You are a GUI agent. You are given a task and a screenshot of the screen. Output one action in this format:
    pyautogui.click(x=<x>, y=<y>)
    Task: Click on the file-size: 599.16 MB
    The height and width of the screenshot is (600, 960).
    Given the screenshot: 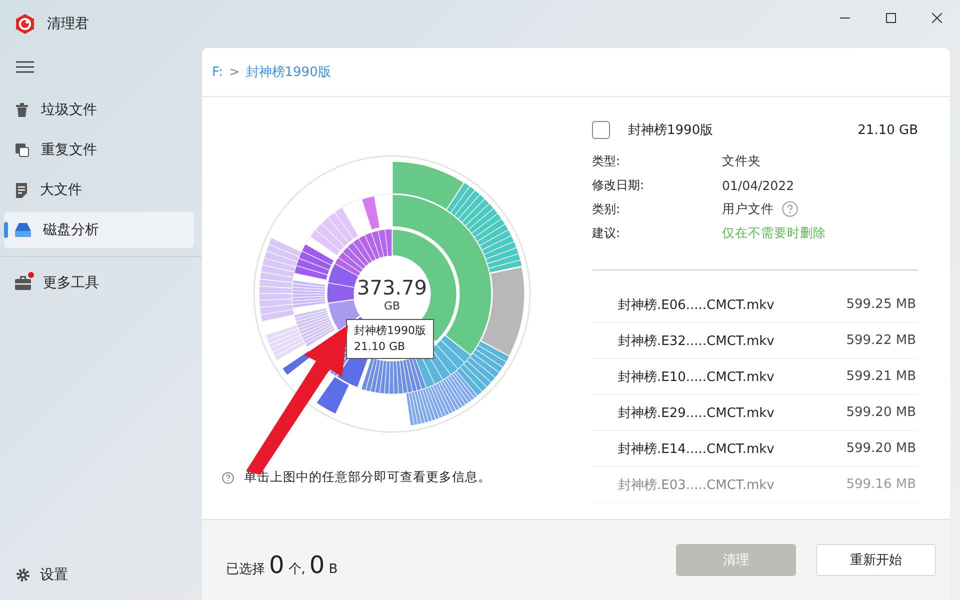 What is the action you would take?
    pyautogui.click(x=881, y=484)
    